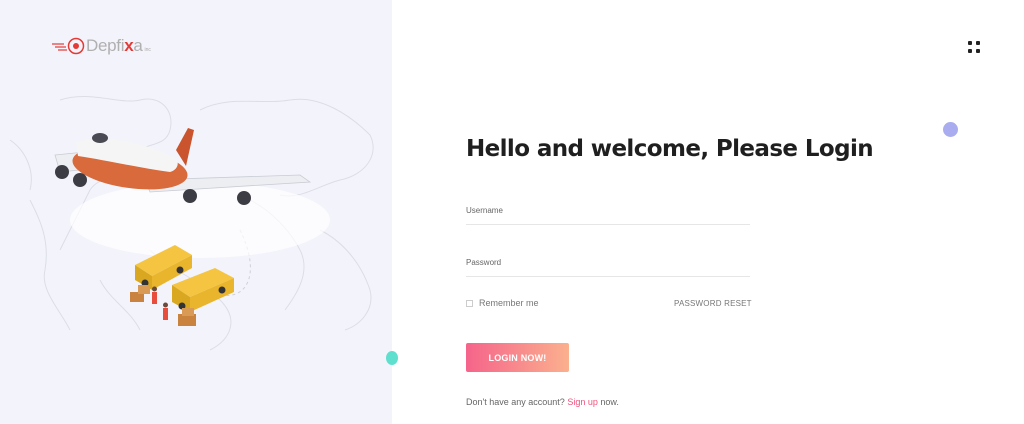  I want to click on workers, so click(160, 303).